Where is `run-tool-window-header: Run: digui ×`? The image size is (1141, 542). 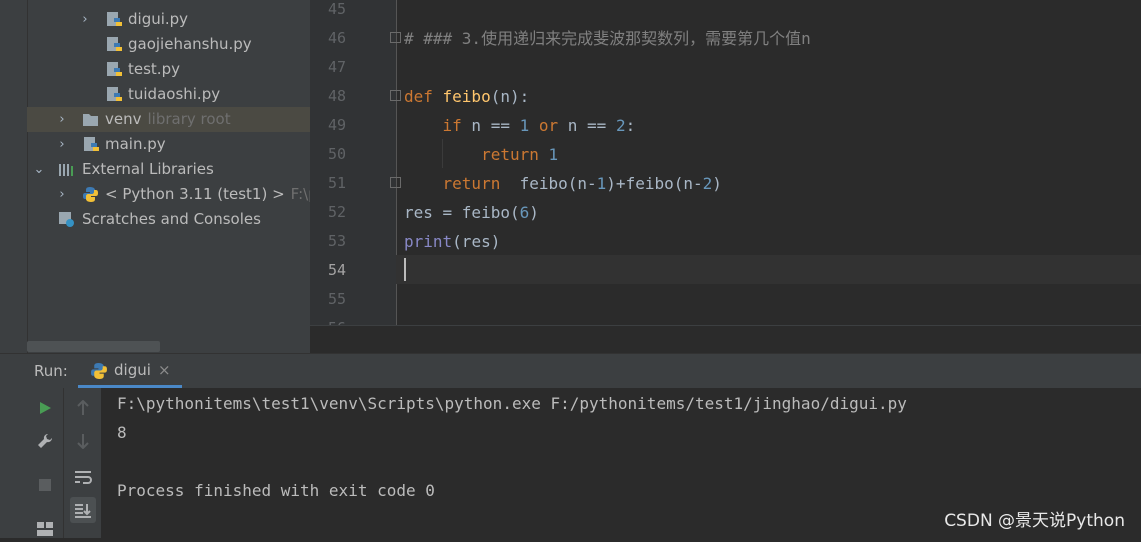
run-tool-window-header: Run: digui × is located at coordinates (570, 370).